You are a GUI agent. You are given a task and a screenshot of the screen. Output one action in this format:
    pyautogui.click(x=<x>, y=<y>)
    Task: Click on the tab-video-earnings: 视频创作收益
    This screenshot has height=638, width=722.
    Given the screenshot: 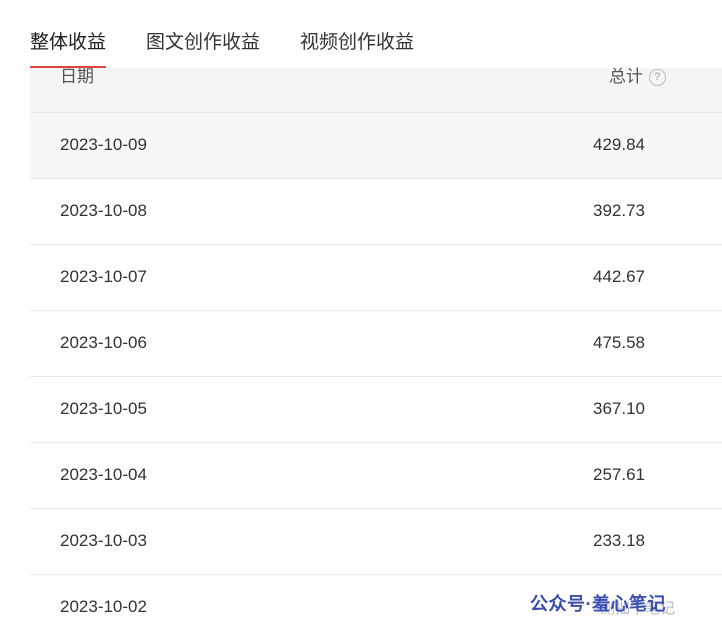 What is the action you would take?
    pyautogui.click(x=357, y=43)
    